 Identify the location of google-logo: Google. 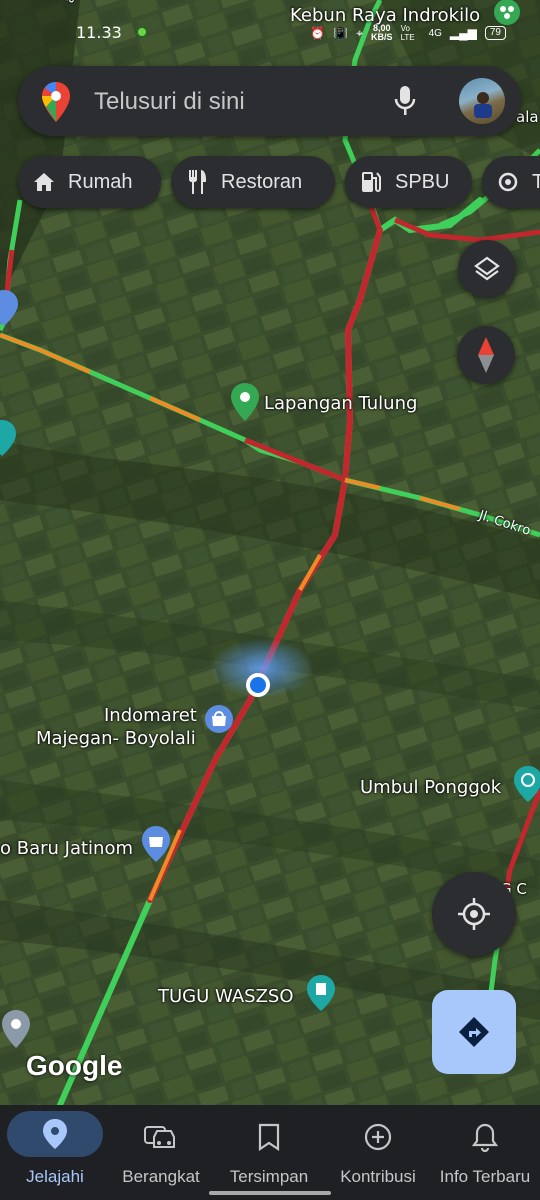
(74, 1065).